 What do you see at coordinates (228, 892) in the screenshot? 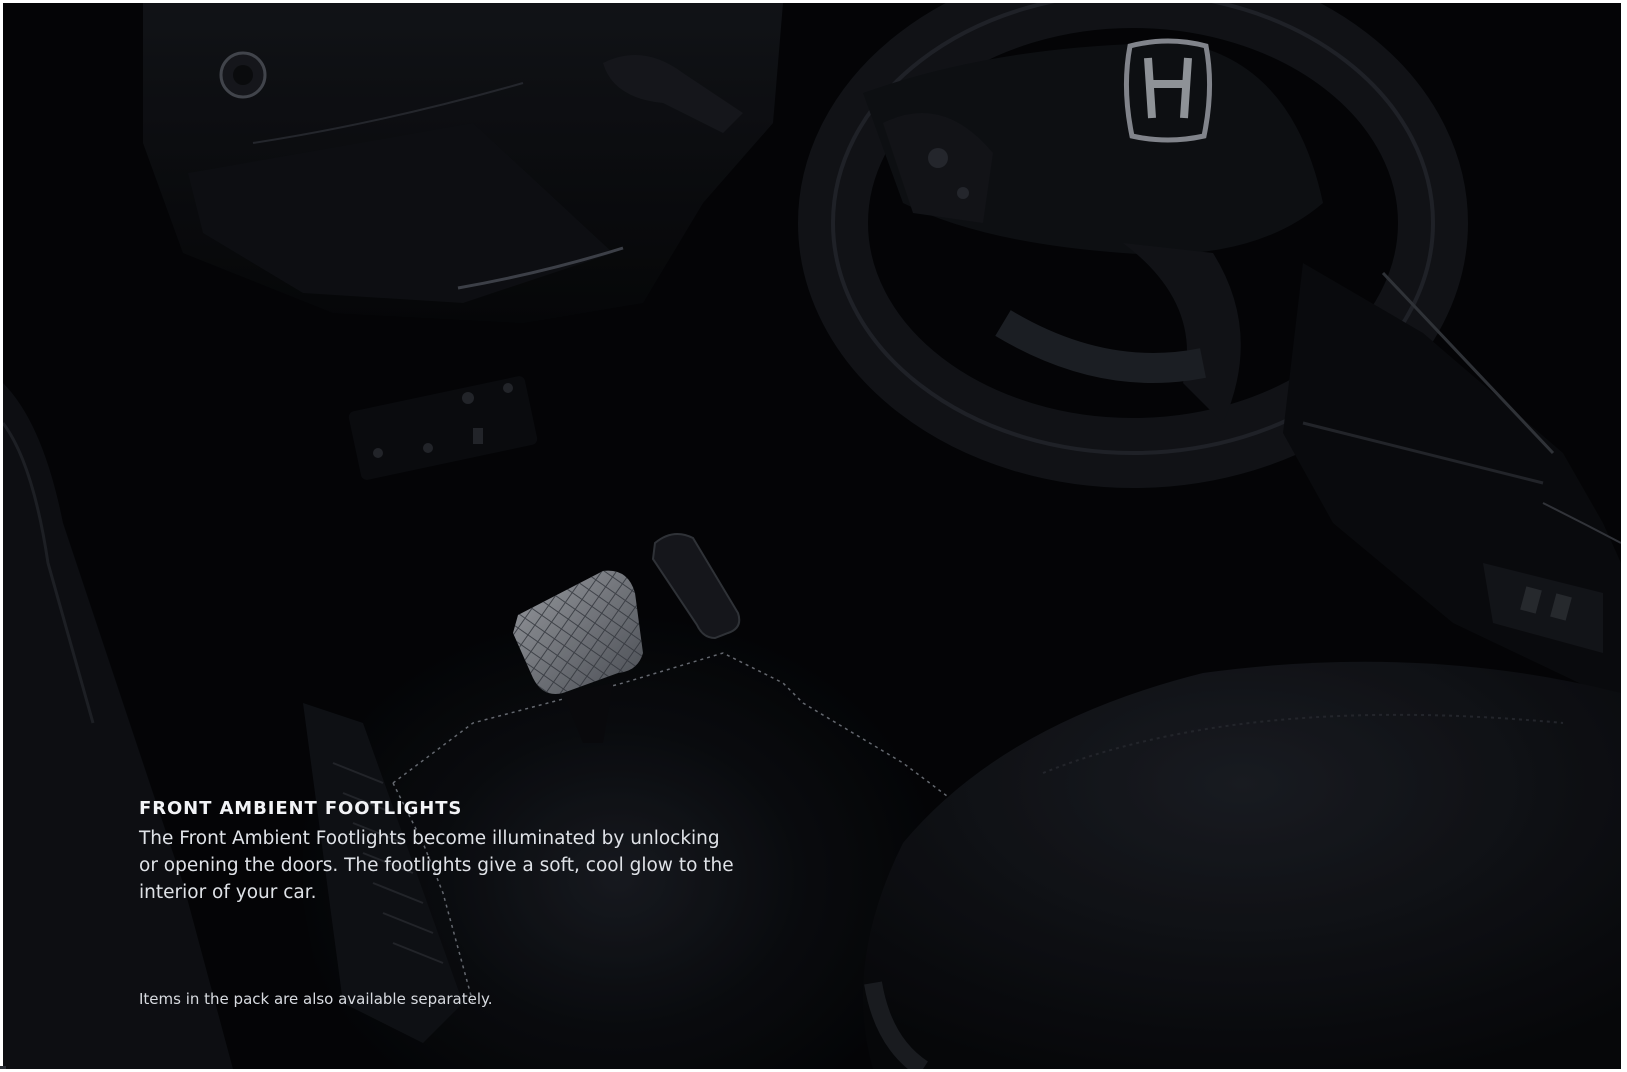
I see `feature-body-line: interior of your car.` at bounding box center [228, 892].